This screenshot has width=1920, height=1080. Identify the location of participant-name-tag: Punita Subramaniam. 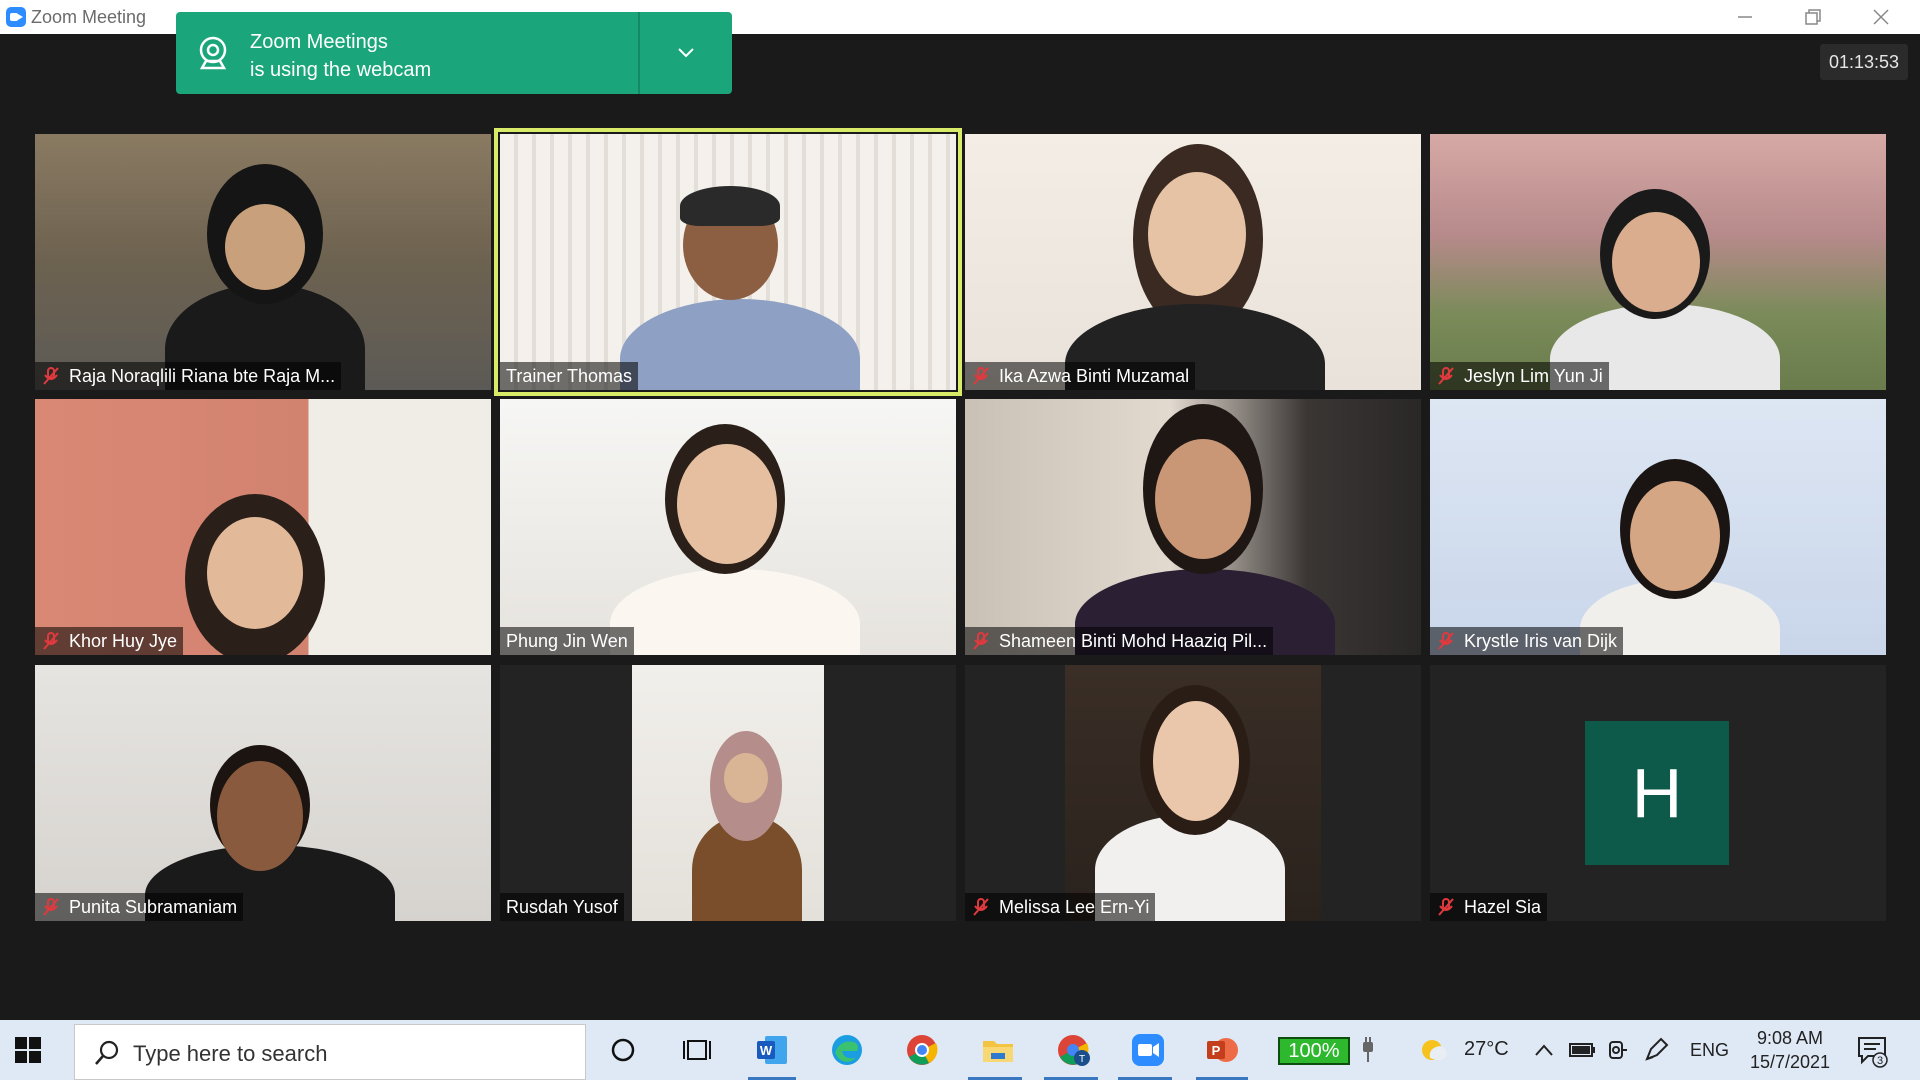
(139, 907).